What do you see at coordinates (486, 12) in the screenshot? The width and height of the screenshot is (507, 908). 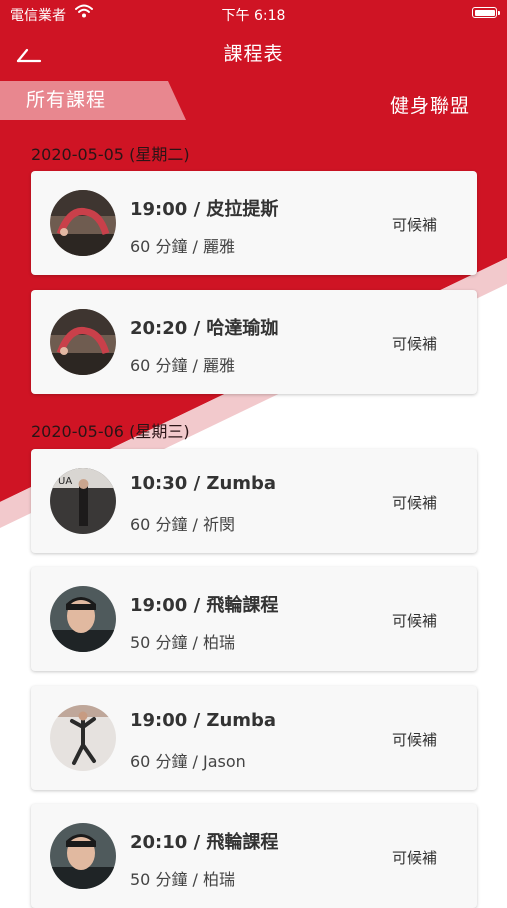 I see `battery-icon` at bounding box center [486, 12].